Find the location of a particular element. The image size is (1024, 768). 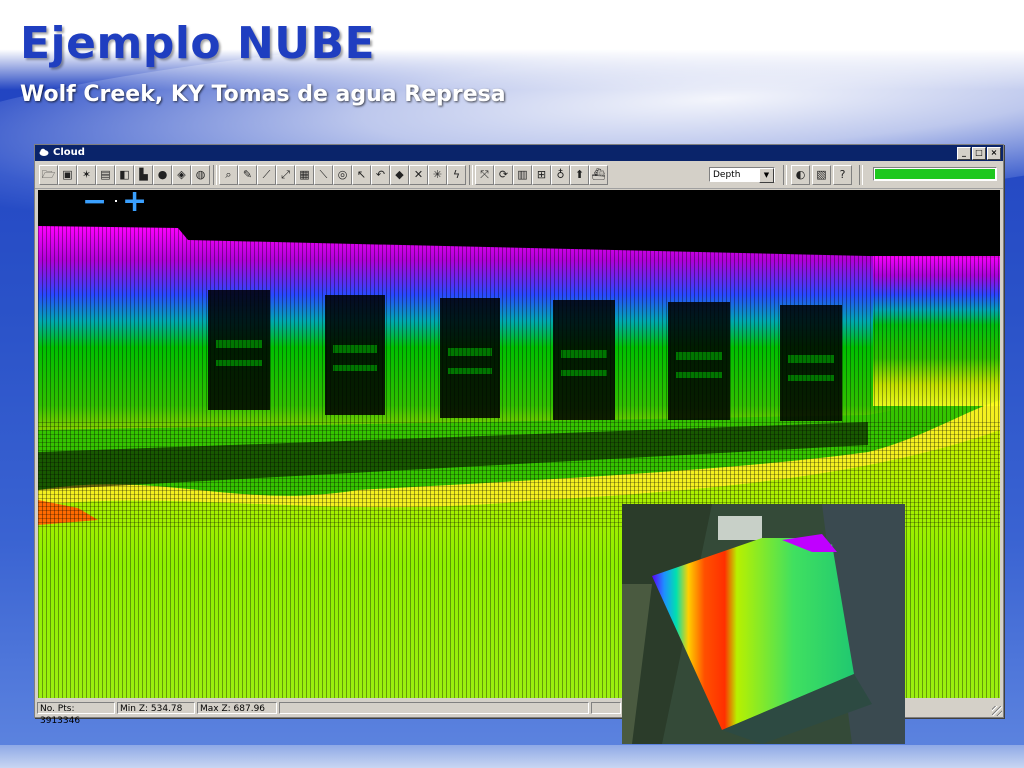

satellite-depth-image is located at coordinates (763, 624).